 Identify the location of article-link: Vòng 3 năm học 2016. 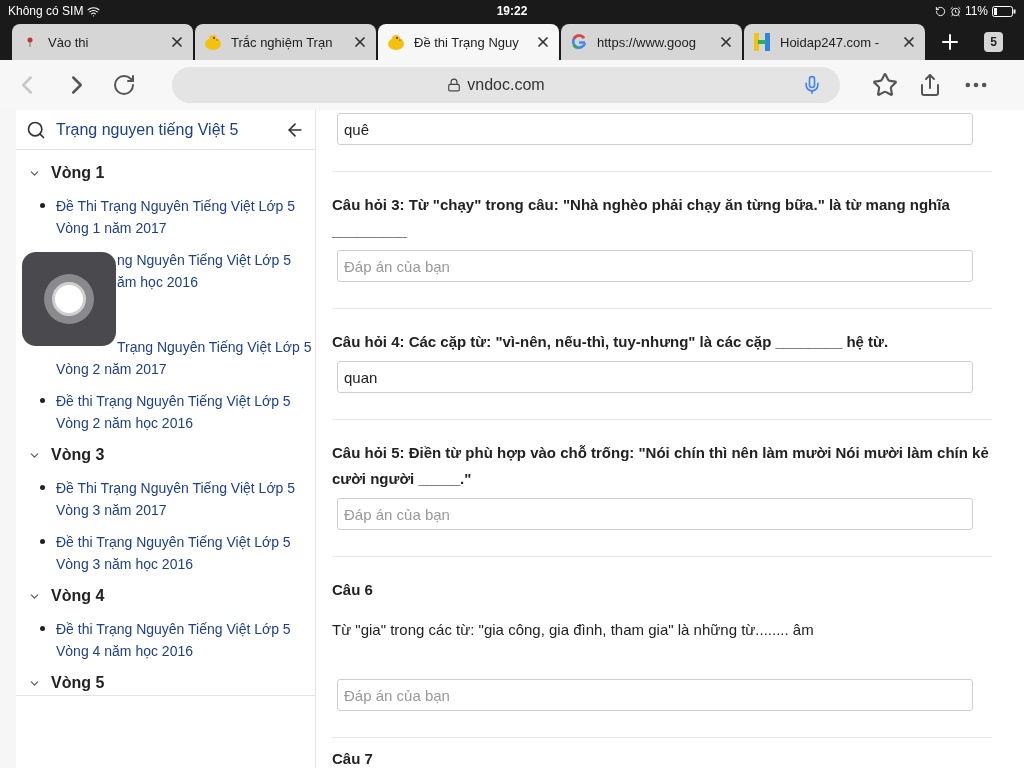
(124, 564).